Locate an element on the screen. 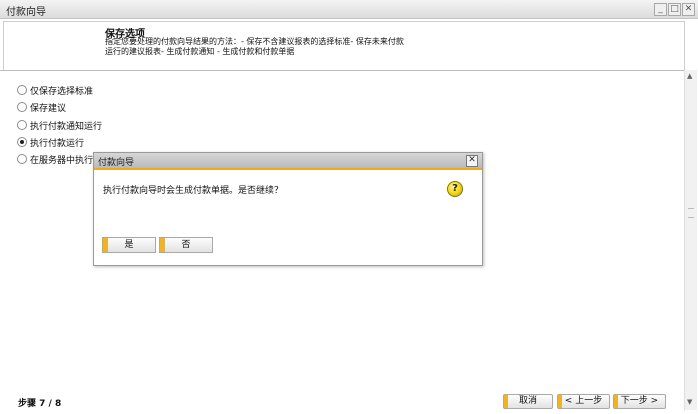 The height and width of the screenshot is (414, 698). cancel-button-label: 取消 is located at coordinates (527, 401).